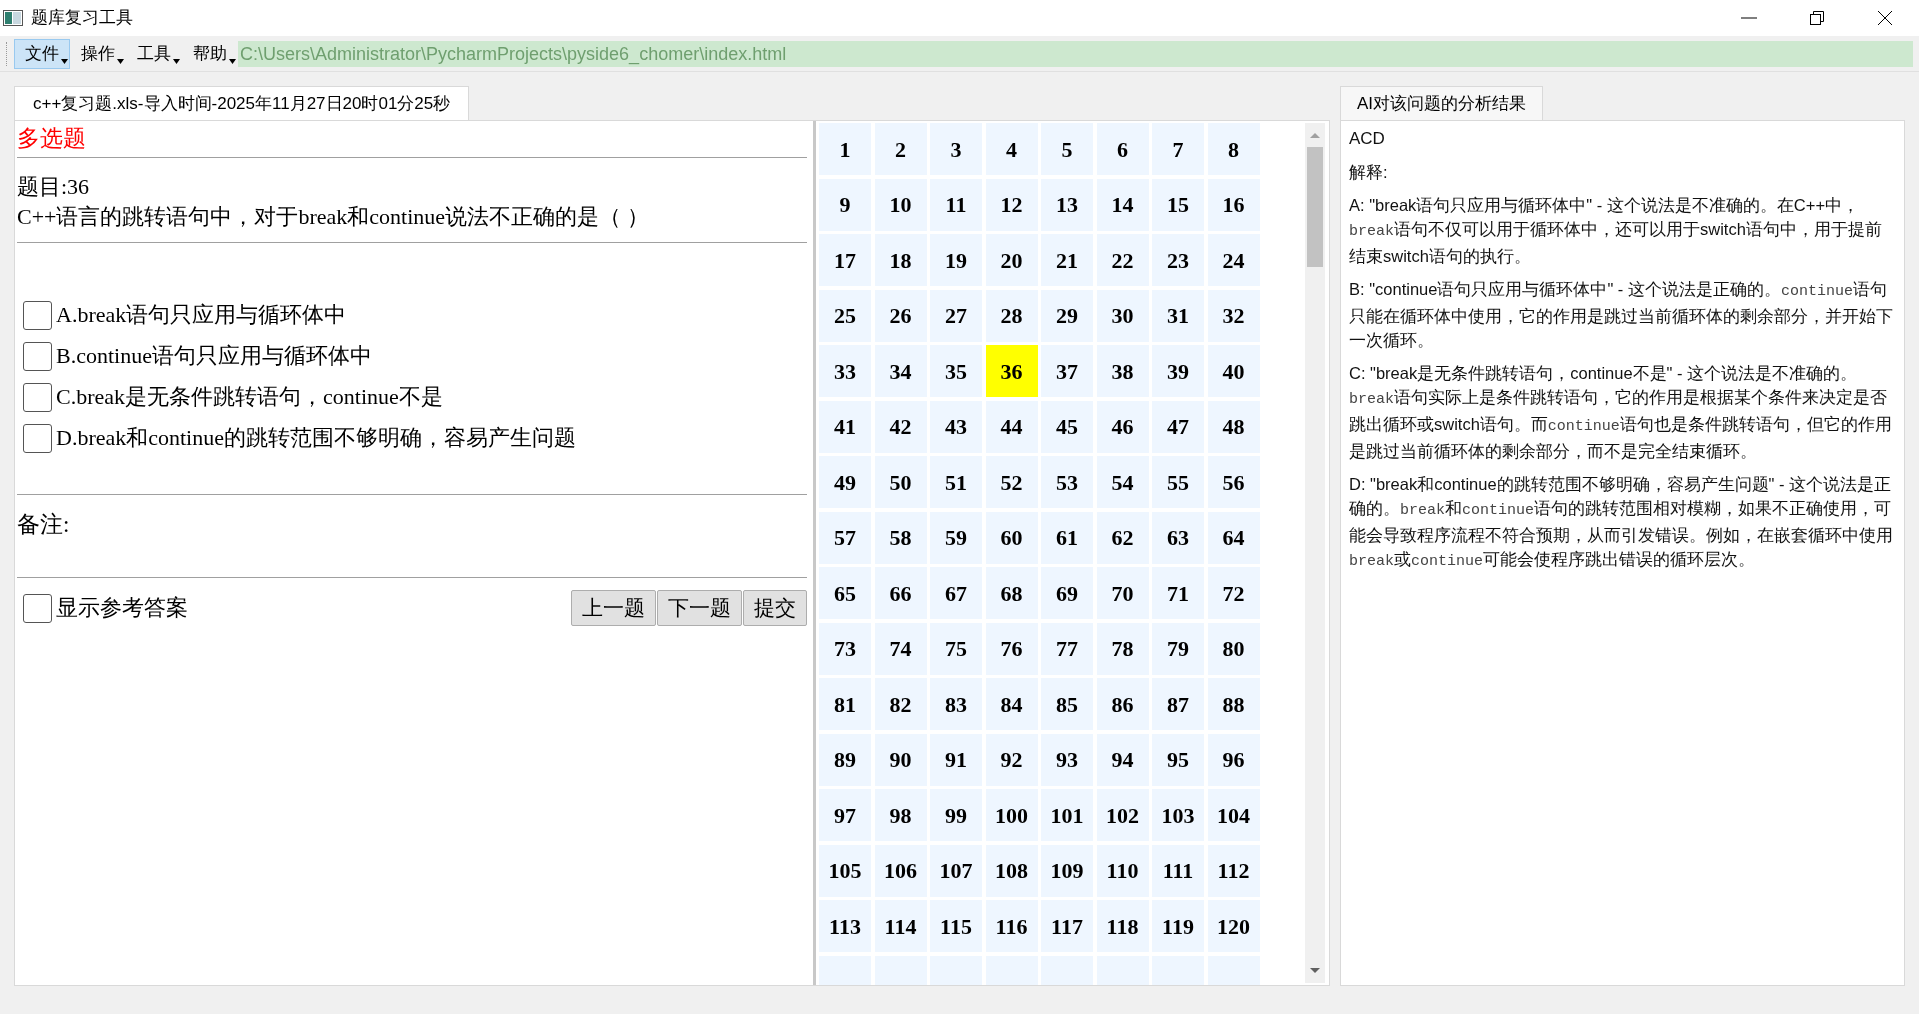 This screenshot has width=1919, height=1014. Describe the element at coordinates (1233, 704) in the screenshot. I see `question-number-button: 88` at that location.